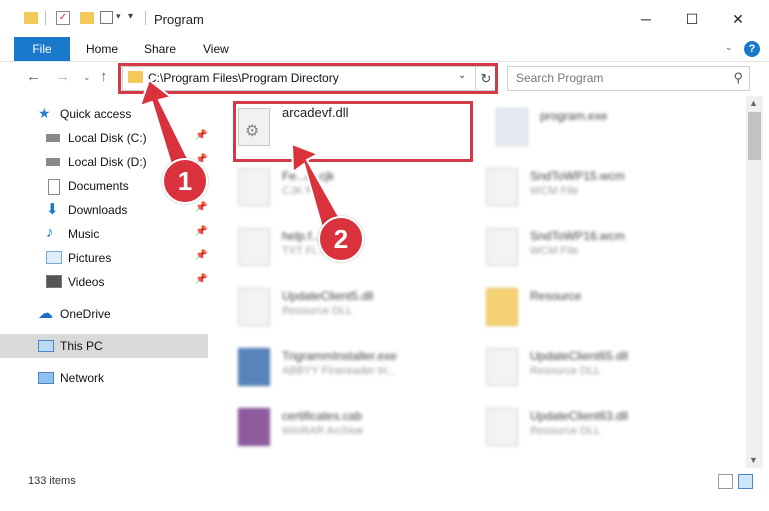  What do you see at coordinates (241, 157) in the screenshot?
I see `annotation-arrows` at bounding box center [241, 157].